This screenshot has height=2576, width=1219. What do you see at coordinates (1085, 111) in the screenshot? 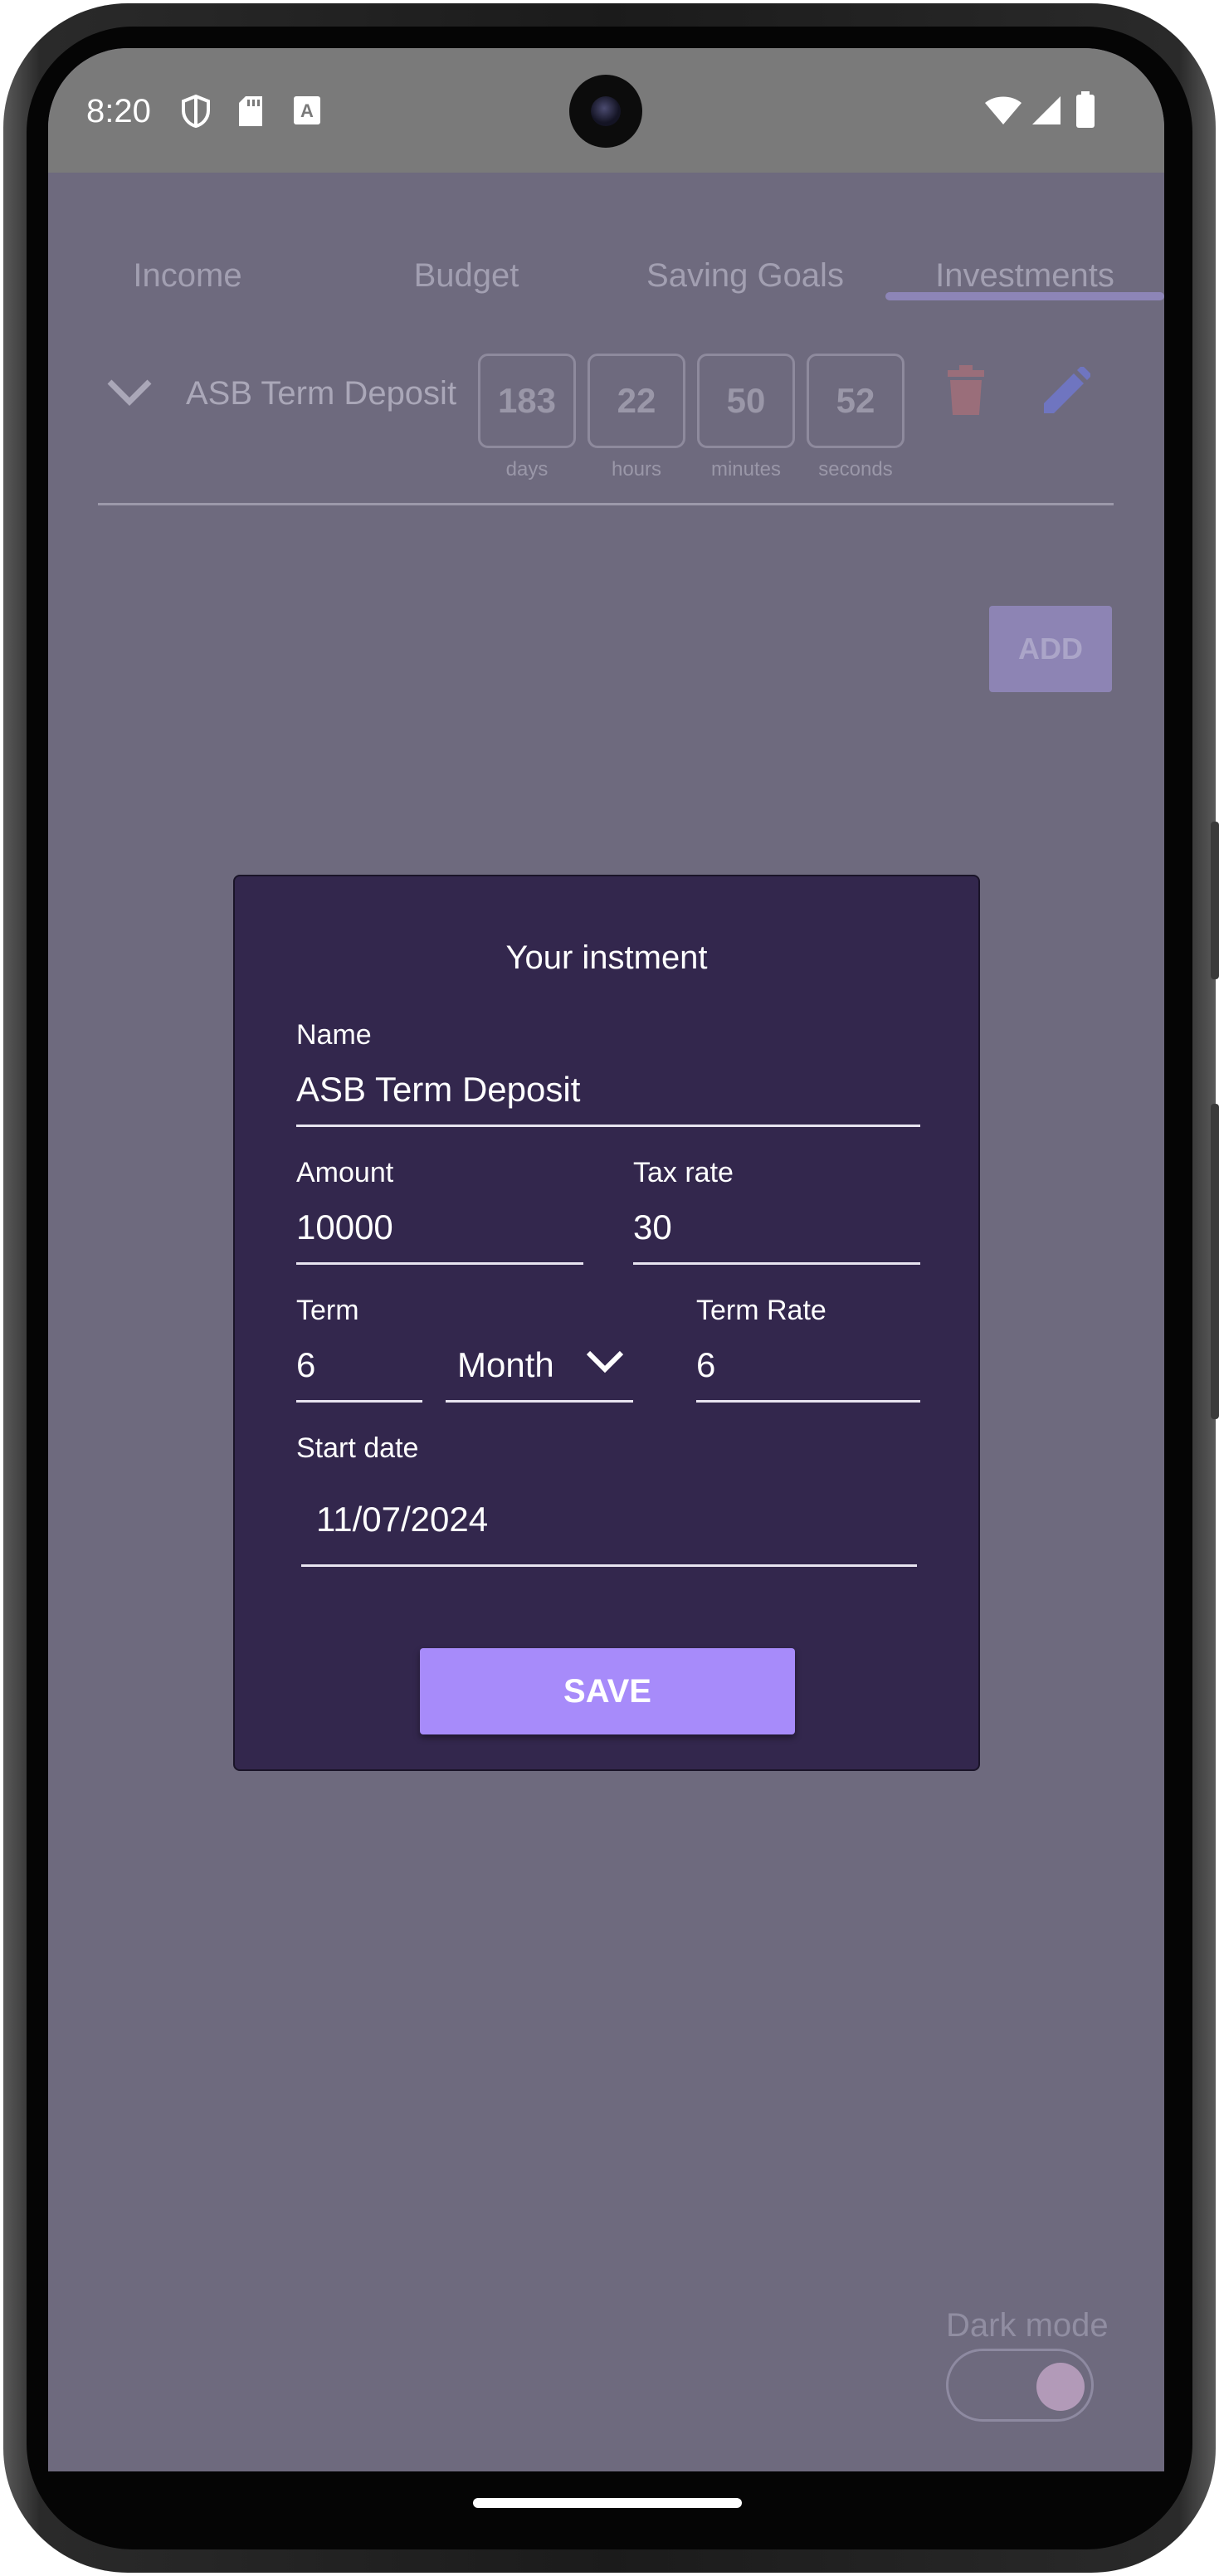
I see `battery-icon` at bounding box center [1085, 111].